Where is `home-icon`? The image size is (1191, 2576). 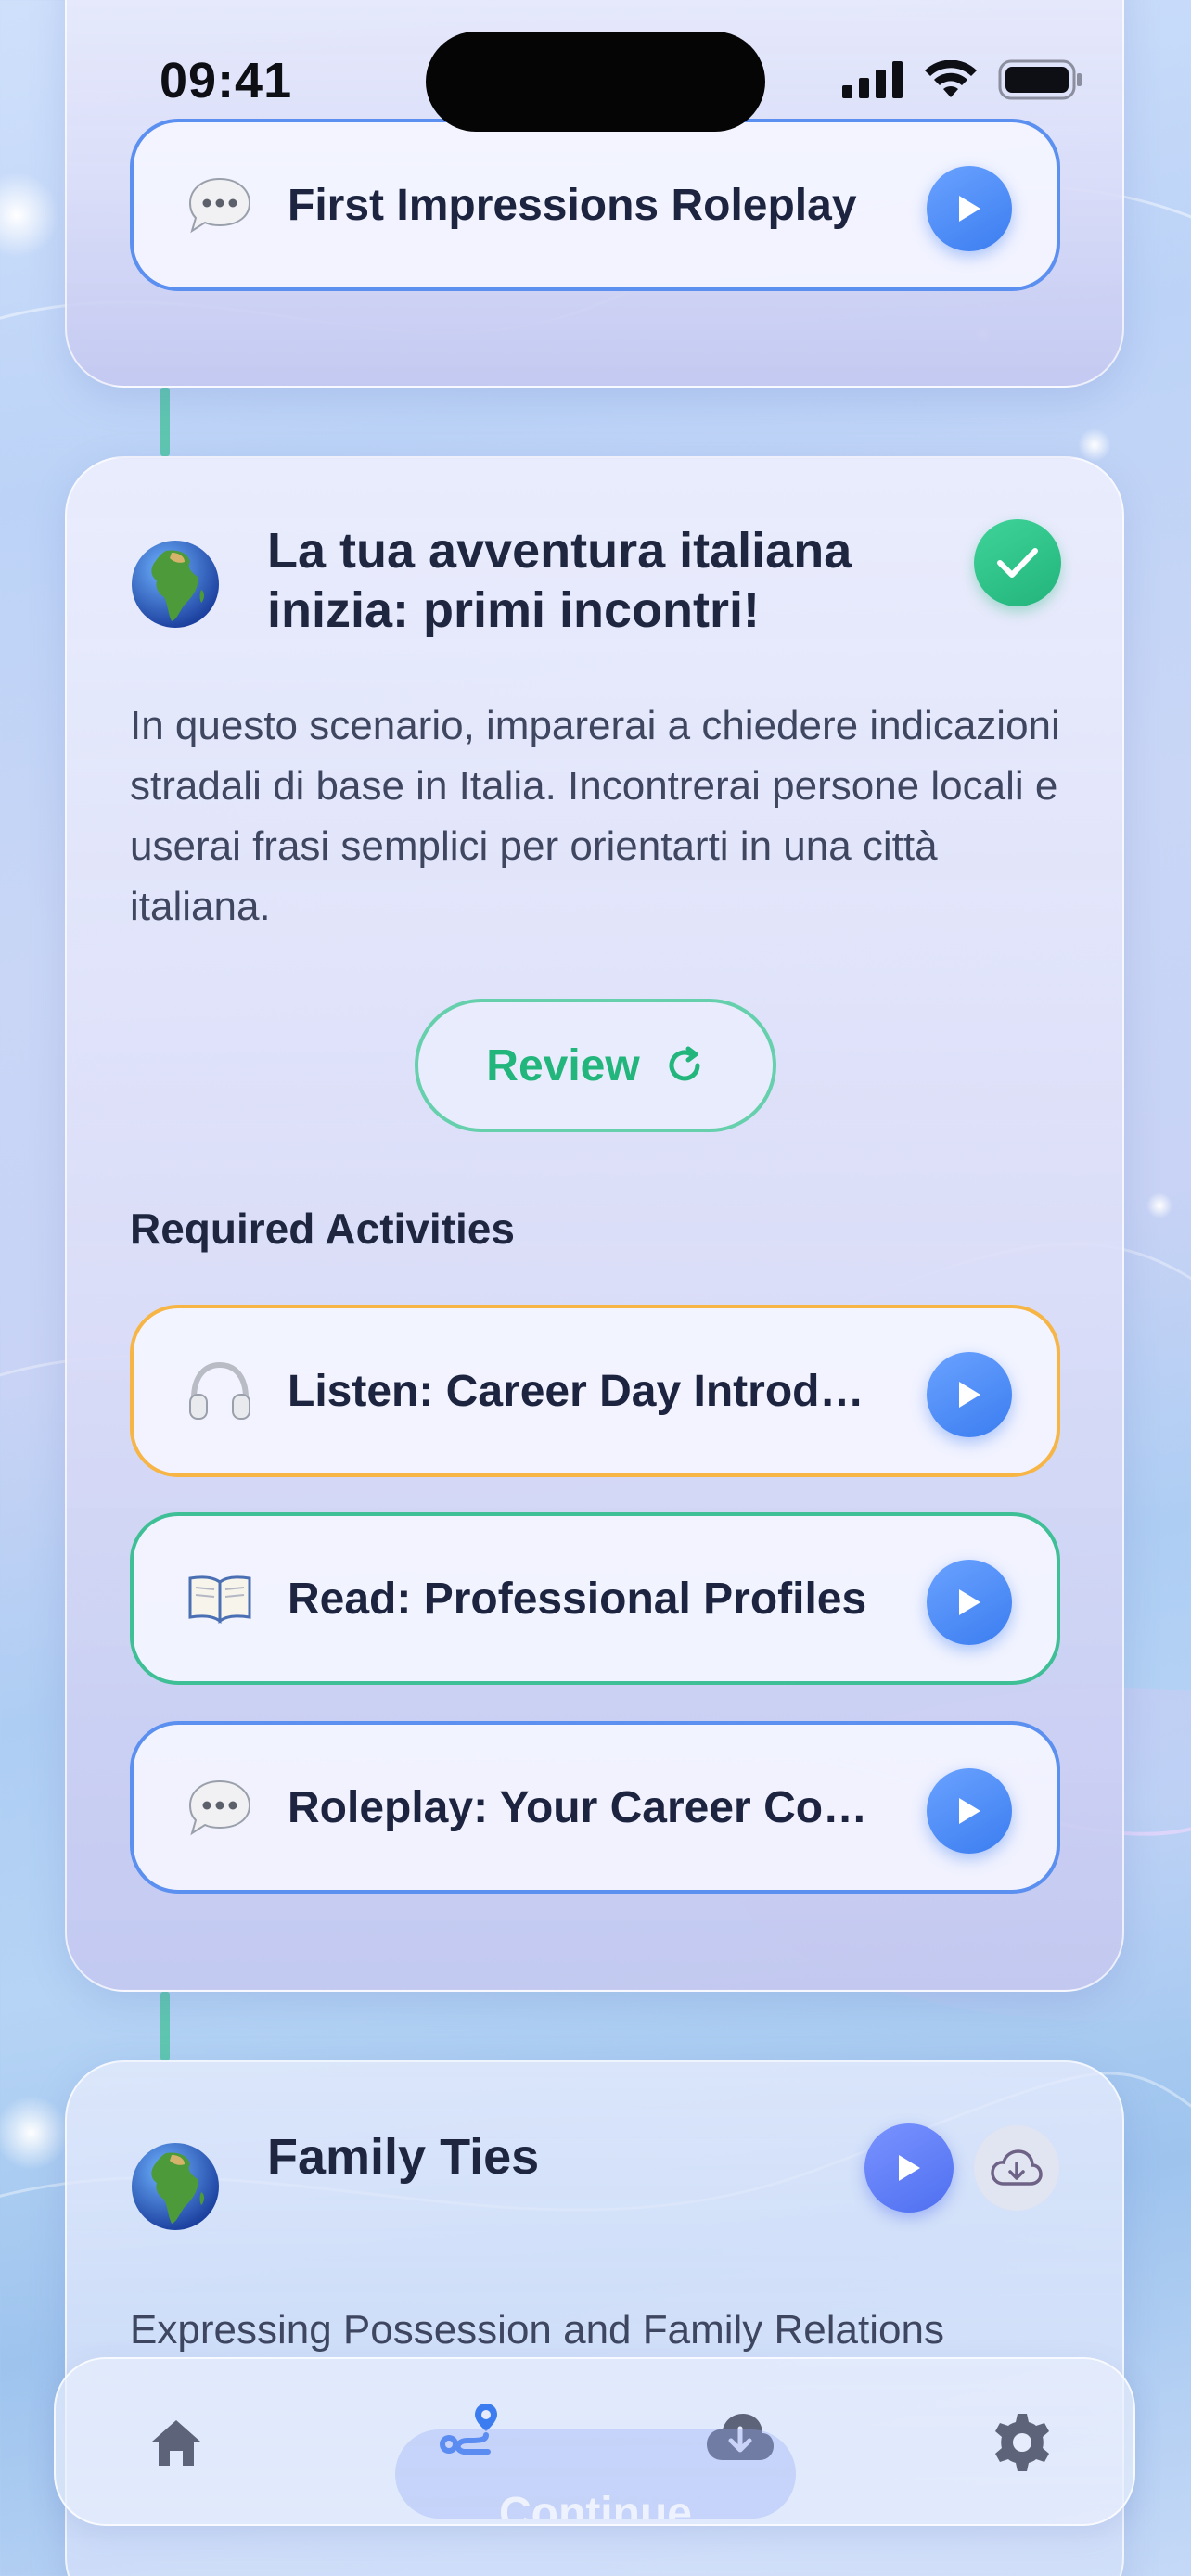
home-icon is located at coordinates (176, 2443).